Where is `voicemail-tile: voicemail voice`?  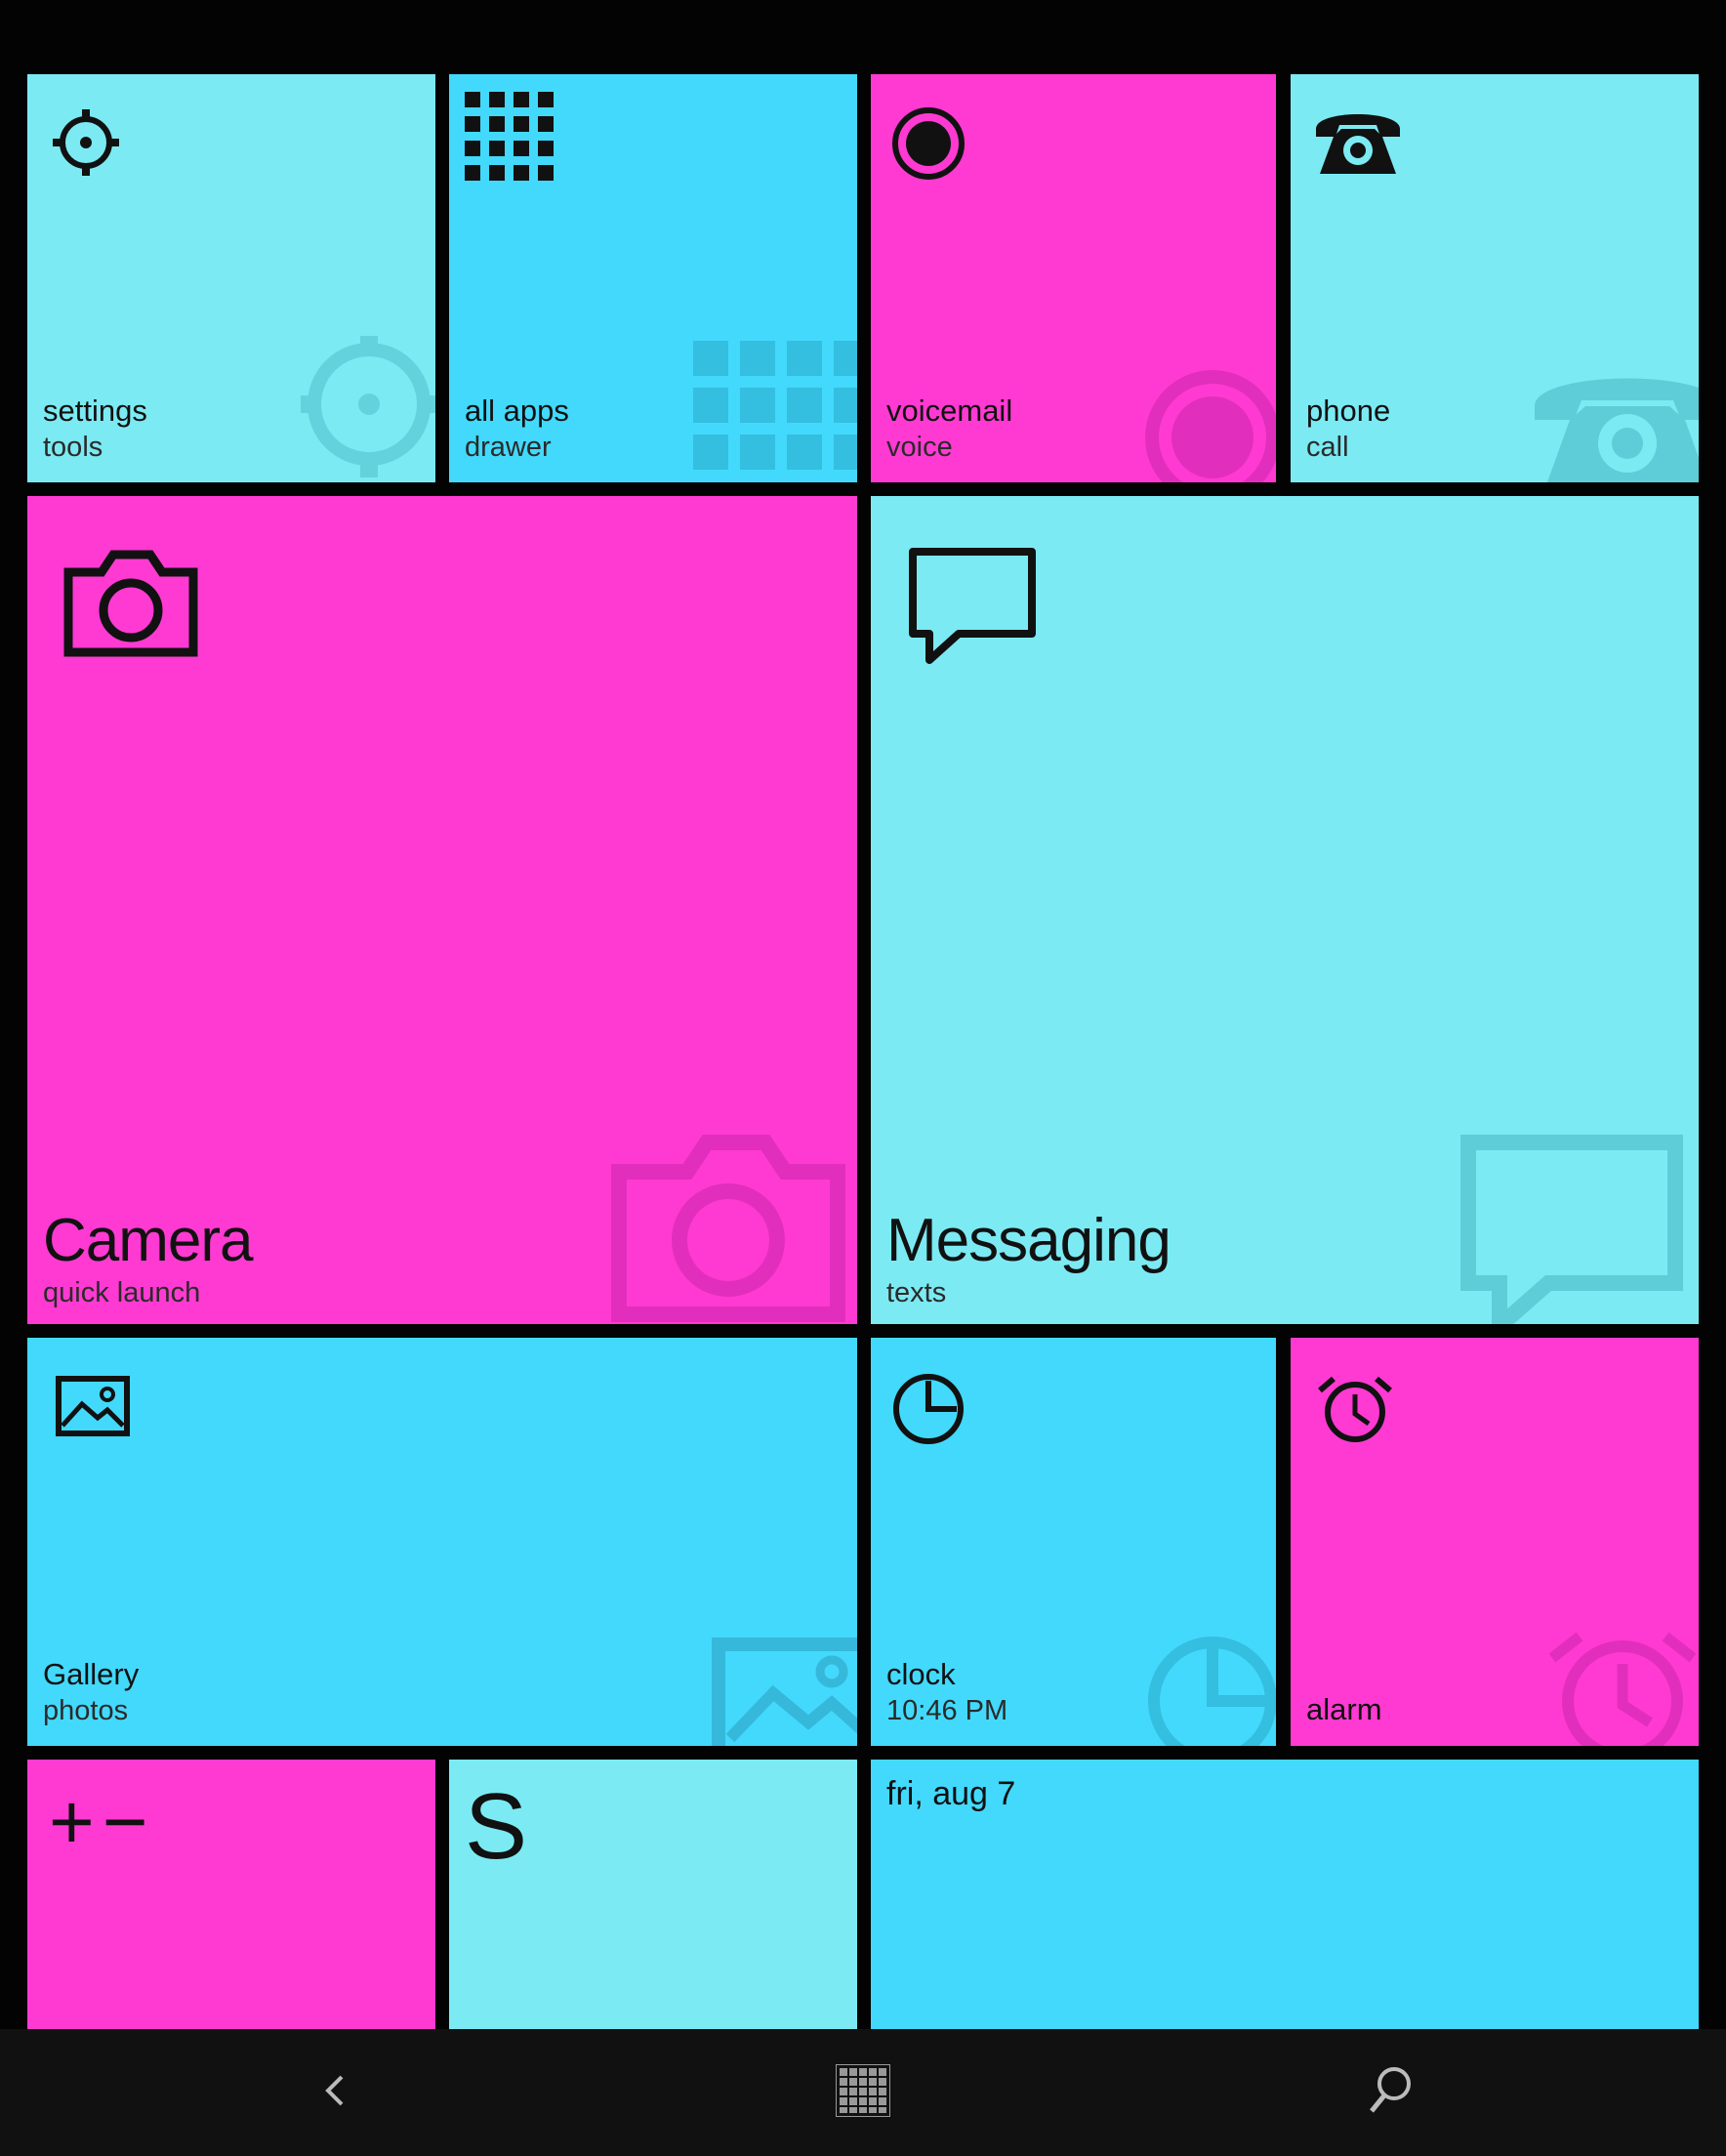 voicemail-tile: voicemail voice is located at coordinates (1073, 278).